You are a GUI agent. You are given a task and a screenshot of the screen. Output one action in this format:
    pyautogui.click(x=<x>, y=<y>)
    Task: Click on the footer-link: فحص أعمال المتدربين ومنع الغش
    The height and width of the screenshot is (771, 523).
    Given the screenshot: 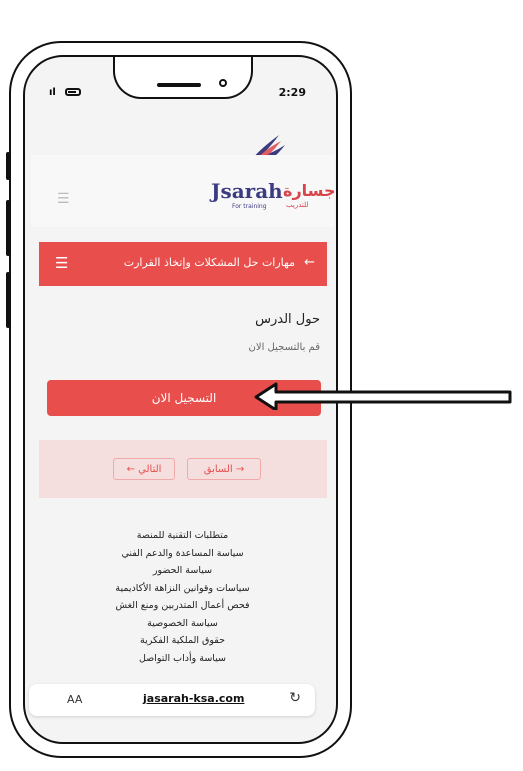 What is the action you would take?
    pyautogui.click(x=182, y=606)
    